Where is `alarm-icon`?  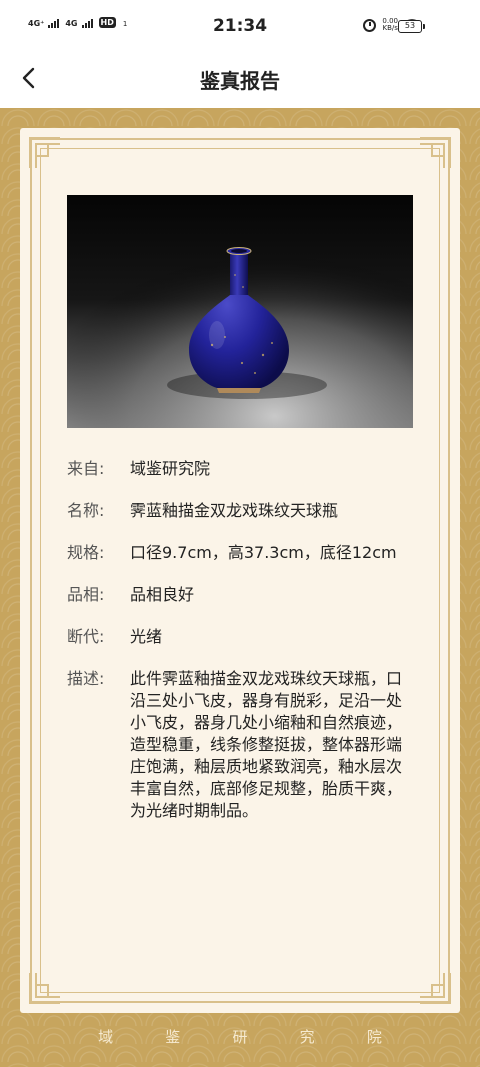
alarm-icon is located at coordinates (370, 25).